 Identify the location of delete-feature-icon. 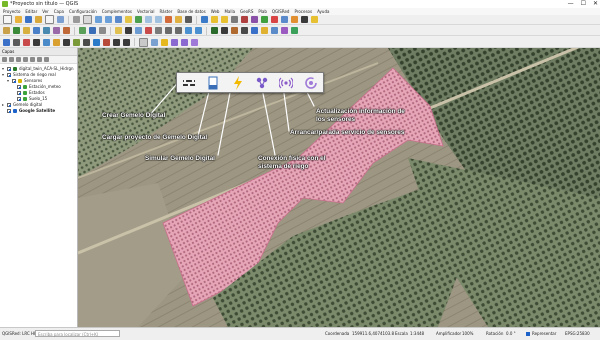
(148, 30).